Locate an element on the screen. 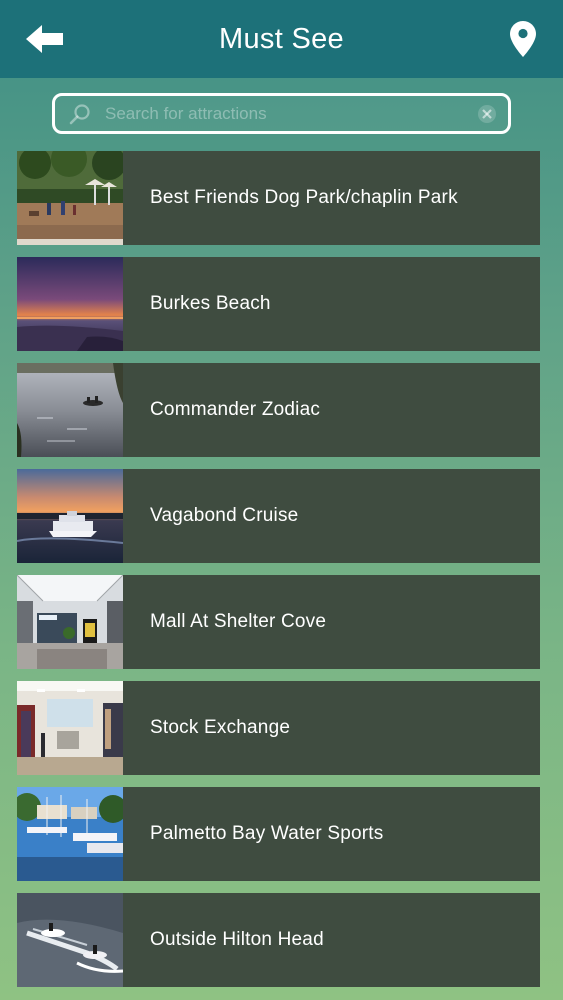 The height and width of the screenshot is (1000, 563). top-navigation-bar: Must See is located at coordinates (281, 39).